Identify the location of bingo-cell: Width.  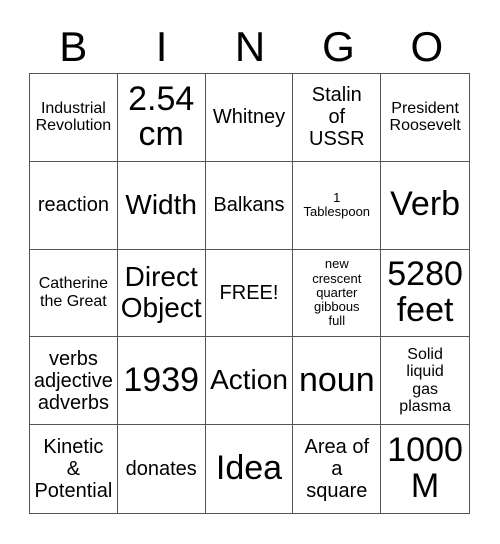
(161, 205).